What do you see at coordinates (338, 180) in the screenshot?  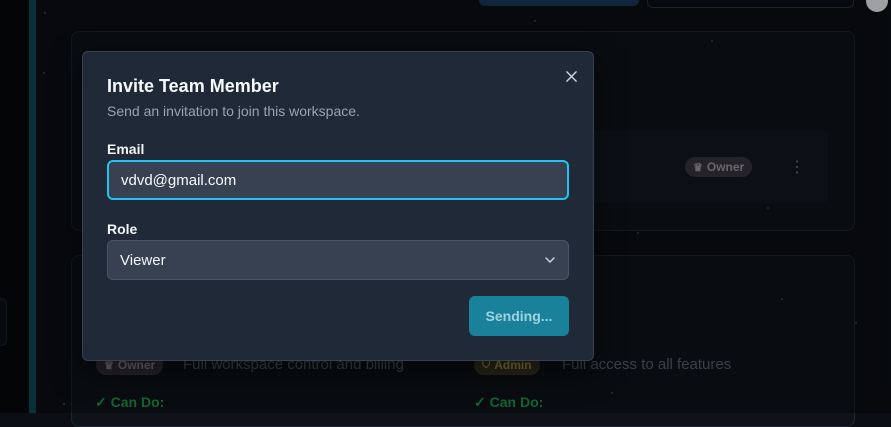 I see `email-field` at bounding box center [338, 180].